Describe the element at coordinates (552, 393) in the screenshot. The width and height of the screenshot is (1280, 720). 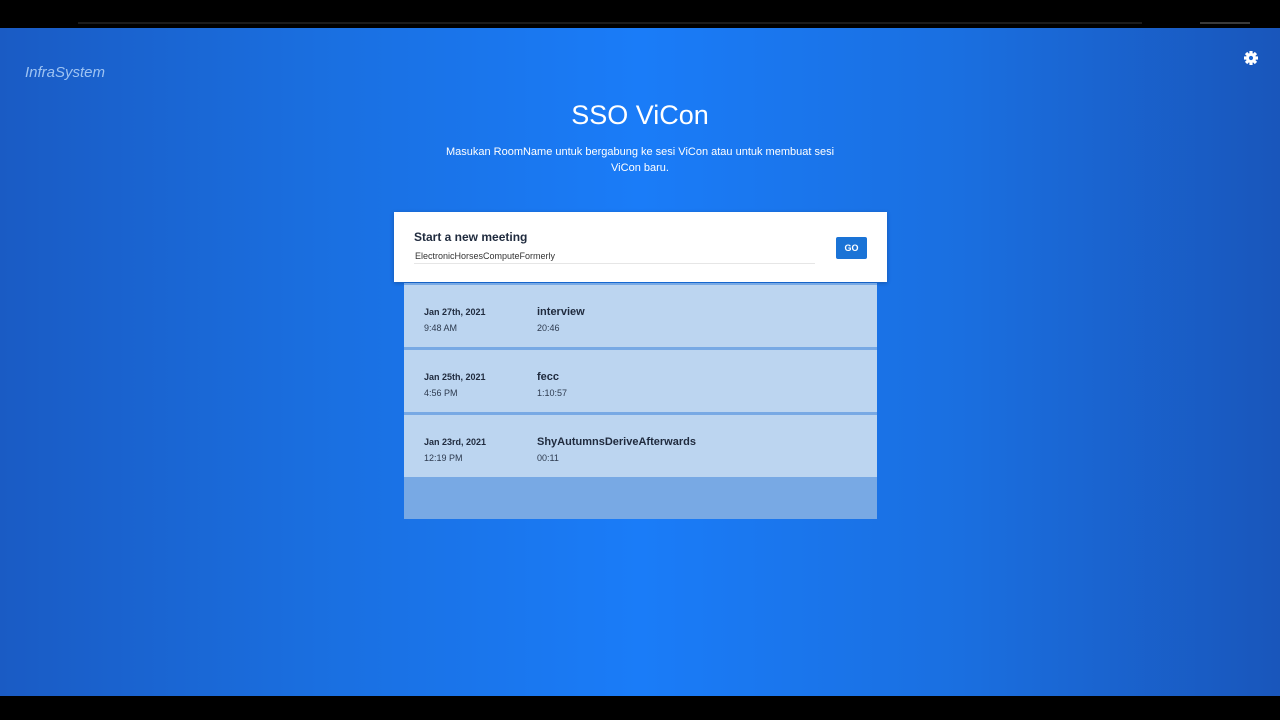
I see `meeting-duration: 1:10:57` at that location.